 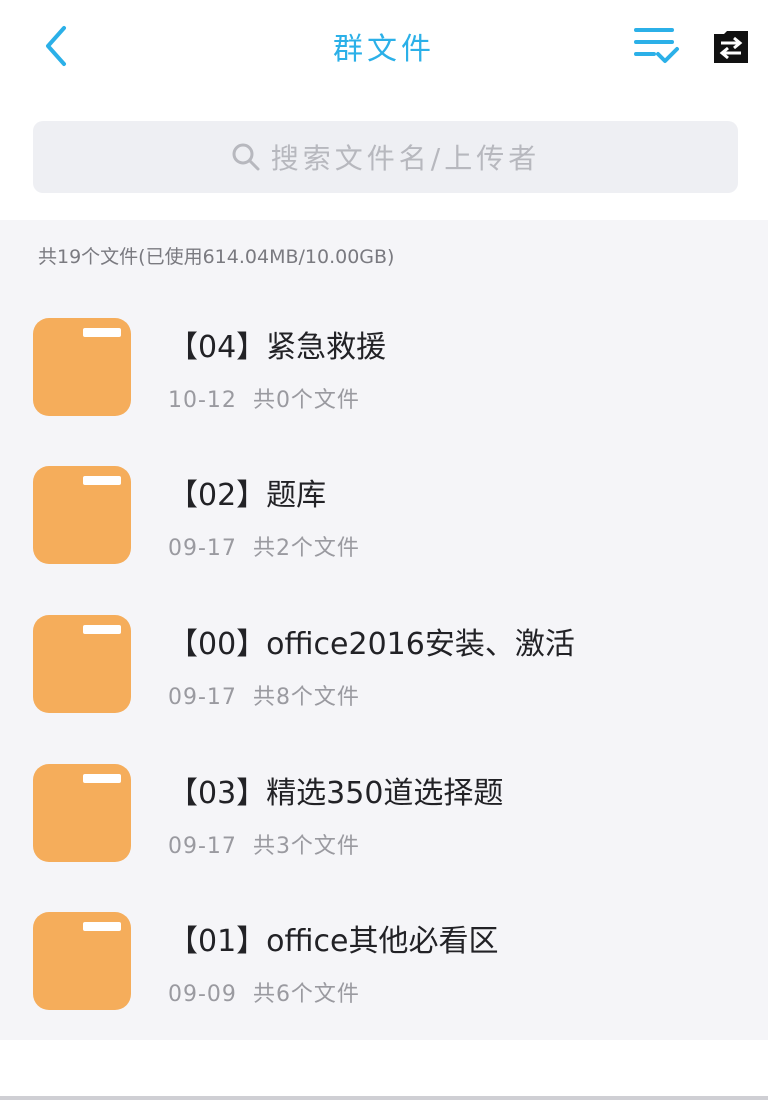 I want to click on transfer-button, so click(x=731, y=47).